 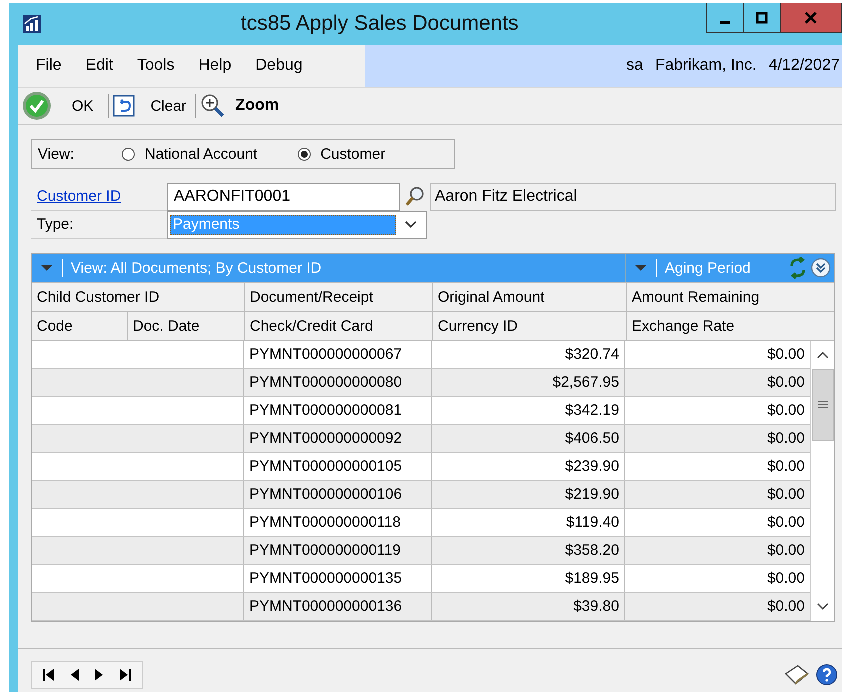 I want to click on company-name: Fabrikam, Inc., so click(x=706, y=66).